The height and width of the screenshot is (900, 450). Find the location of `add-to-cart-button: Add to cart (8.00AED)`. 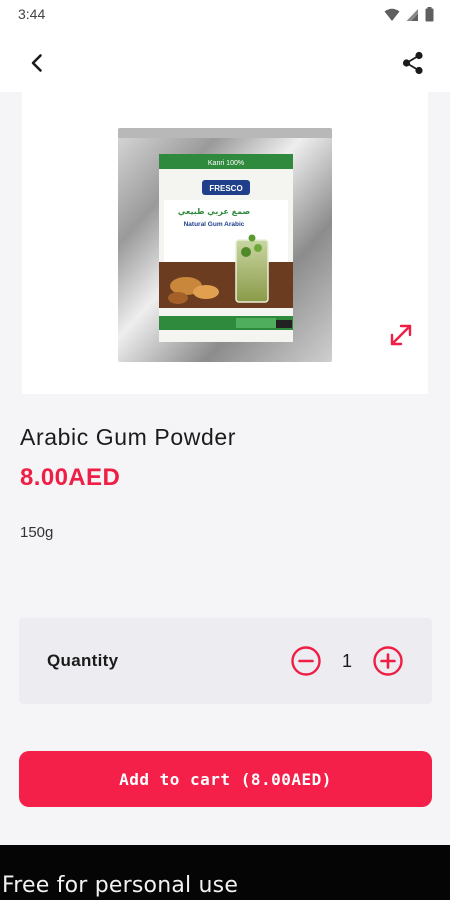

add-to-cart-button: Add to cart (8.00AED) is located at coordinates (225, 779).